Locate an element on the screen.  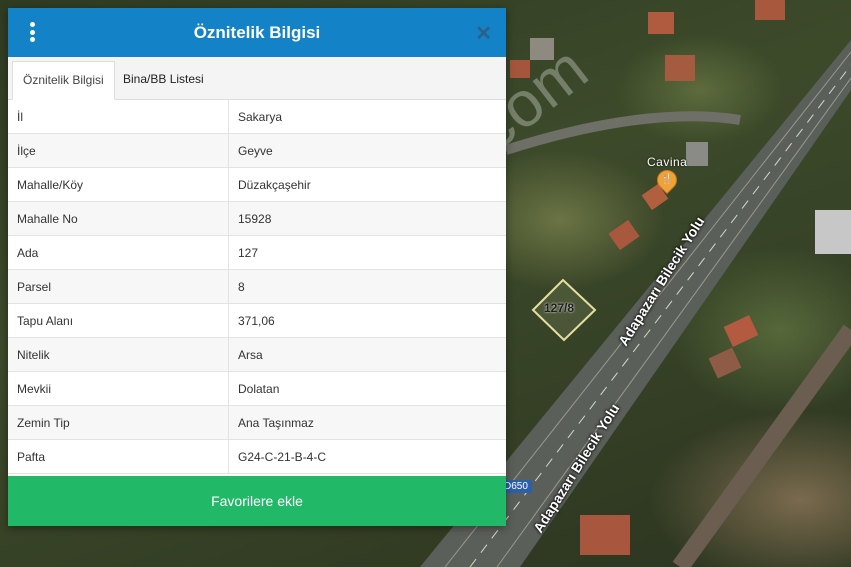
panel-header: Öznitelik Bilgisi ✕ is located at coordinates (257, 32).